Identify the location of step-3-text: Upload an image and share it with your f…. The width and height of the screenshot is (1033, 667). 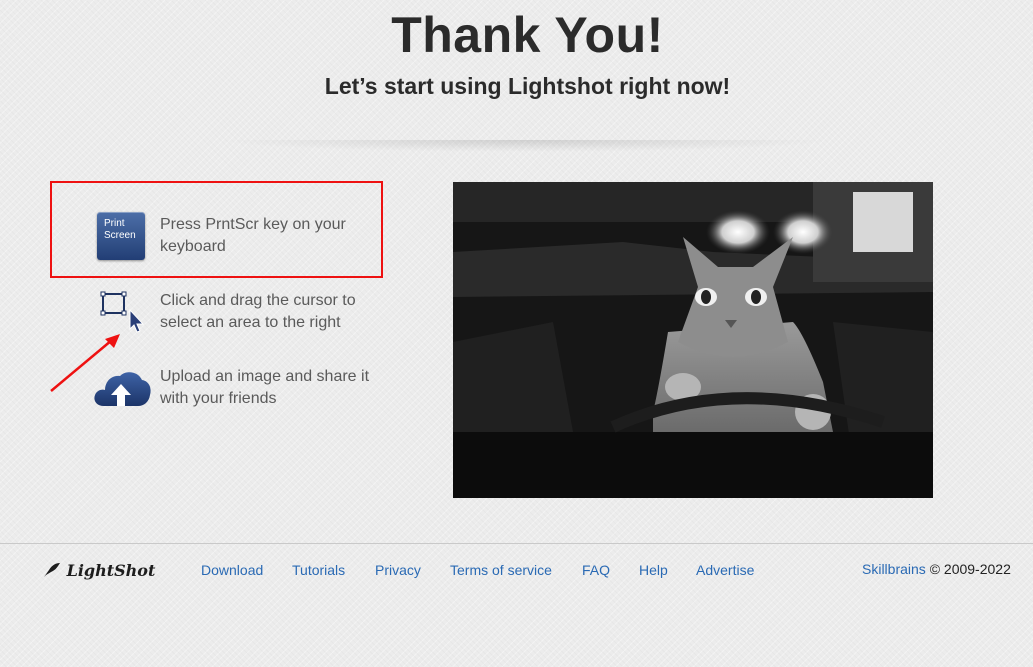
(270, 388).